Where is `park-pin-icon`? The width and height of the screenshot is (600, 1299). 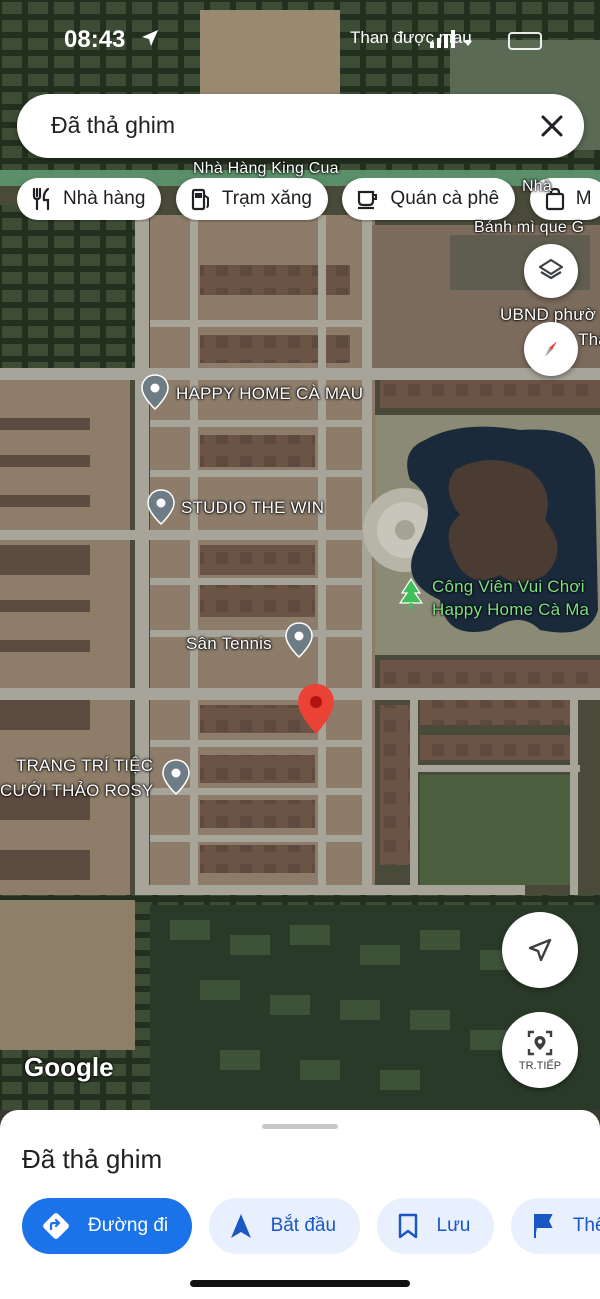
park-pin-icon is located at coordinates (411, 594).